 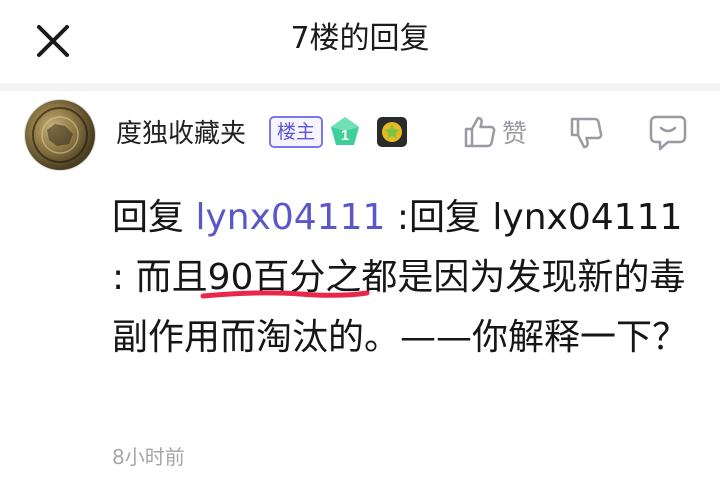 What do you see at coordinates (296, 132) in the screenshot?
I see `owner-badge: 楼主` at bounding box center [296, 132].